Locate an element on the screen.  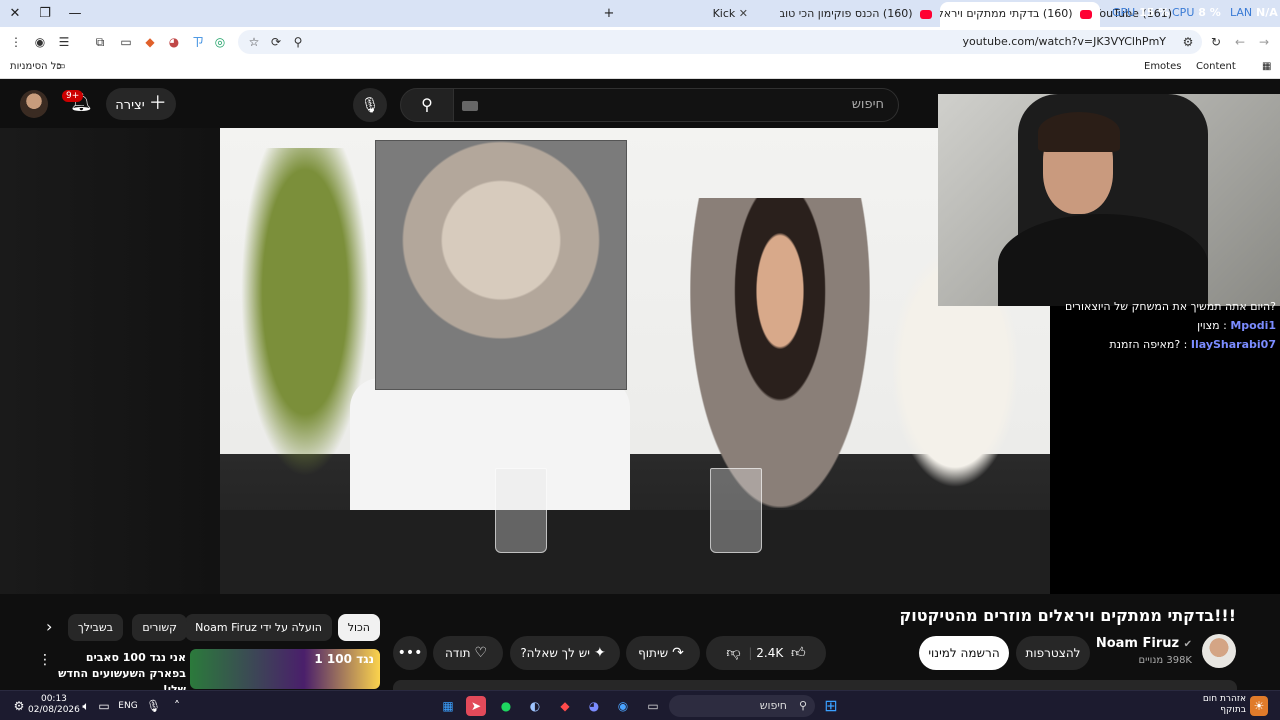
speaker-icon: 🔈︎ is located at coordinates (86, 706).